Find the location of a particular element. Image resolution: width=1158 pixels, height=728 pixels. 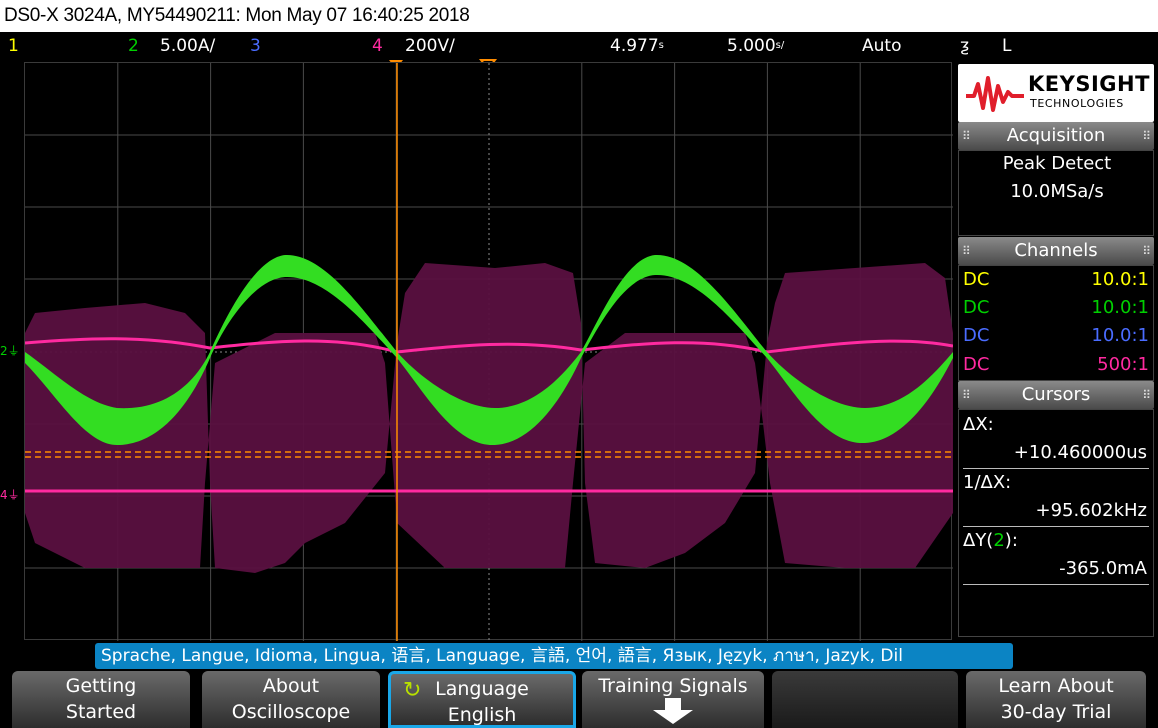

softkey-line2: 30-day Trial is located at coordinates (1056, 712).